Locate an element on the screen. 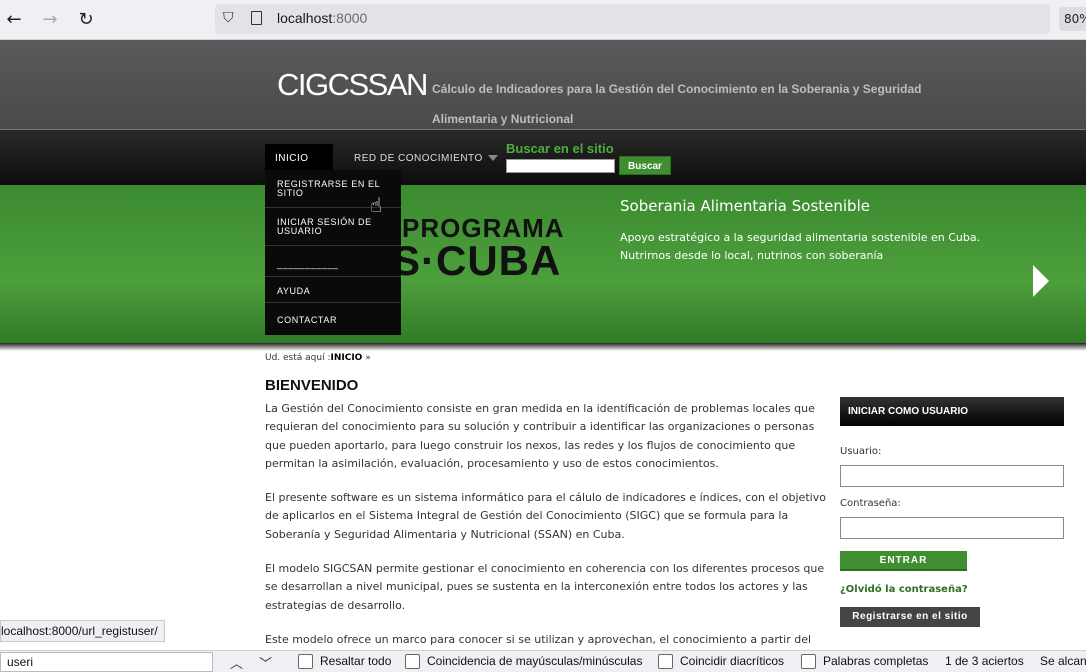 This screenshot has width=1086, height=672. banner-divider is located at coordinates (543, 347).